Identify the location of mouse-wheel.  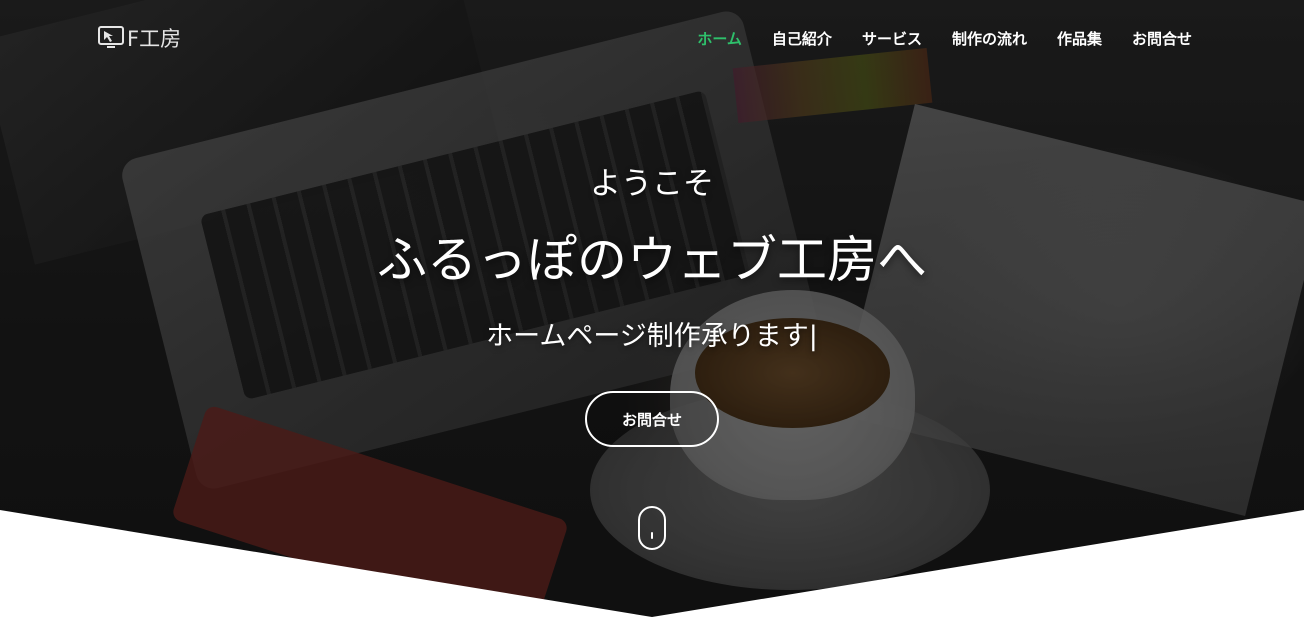
(652, 535).